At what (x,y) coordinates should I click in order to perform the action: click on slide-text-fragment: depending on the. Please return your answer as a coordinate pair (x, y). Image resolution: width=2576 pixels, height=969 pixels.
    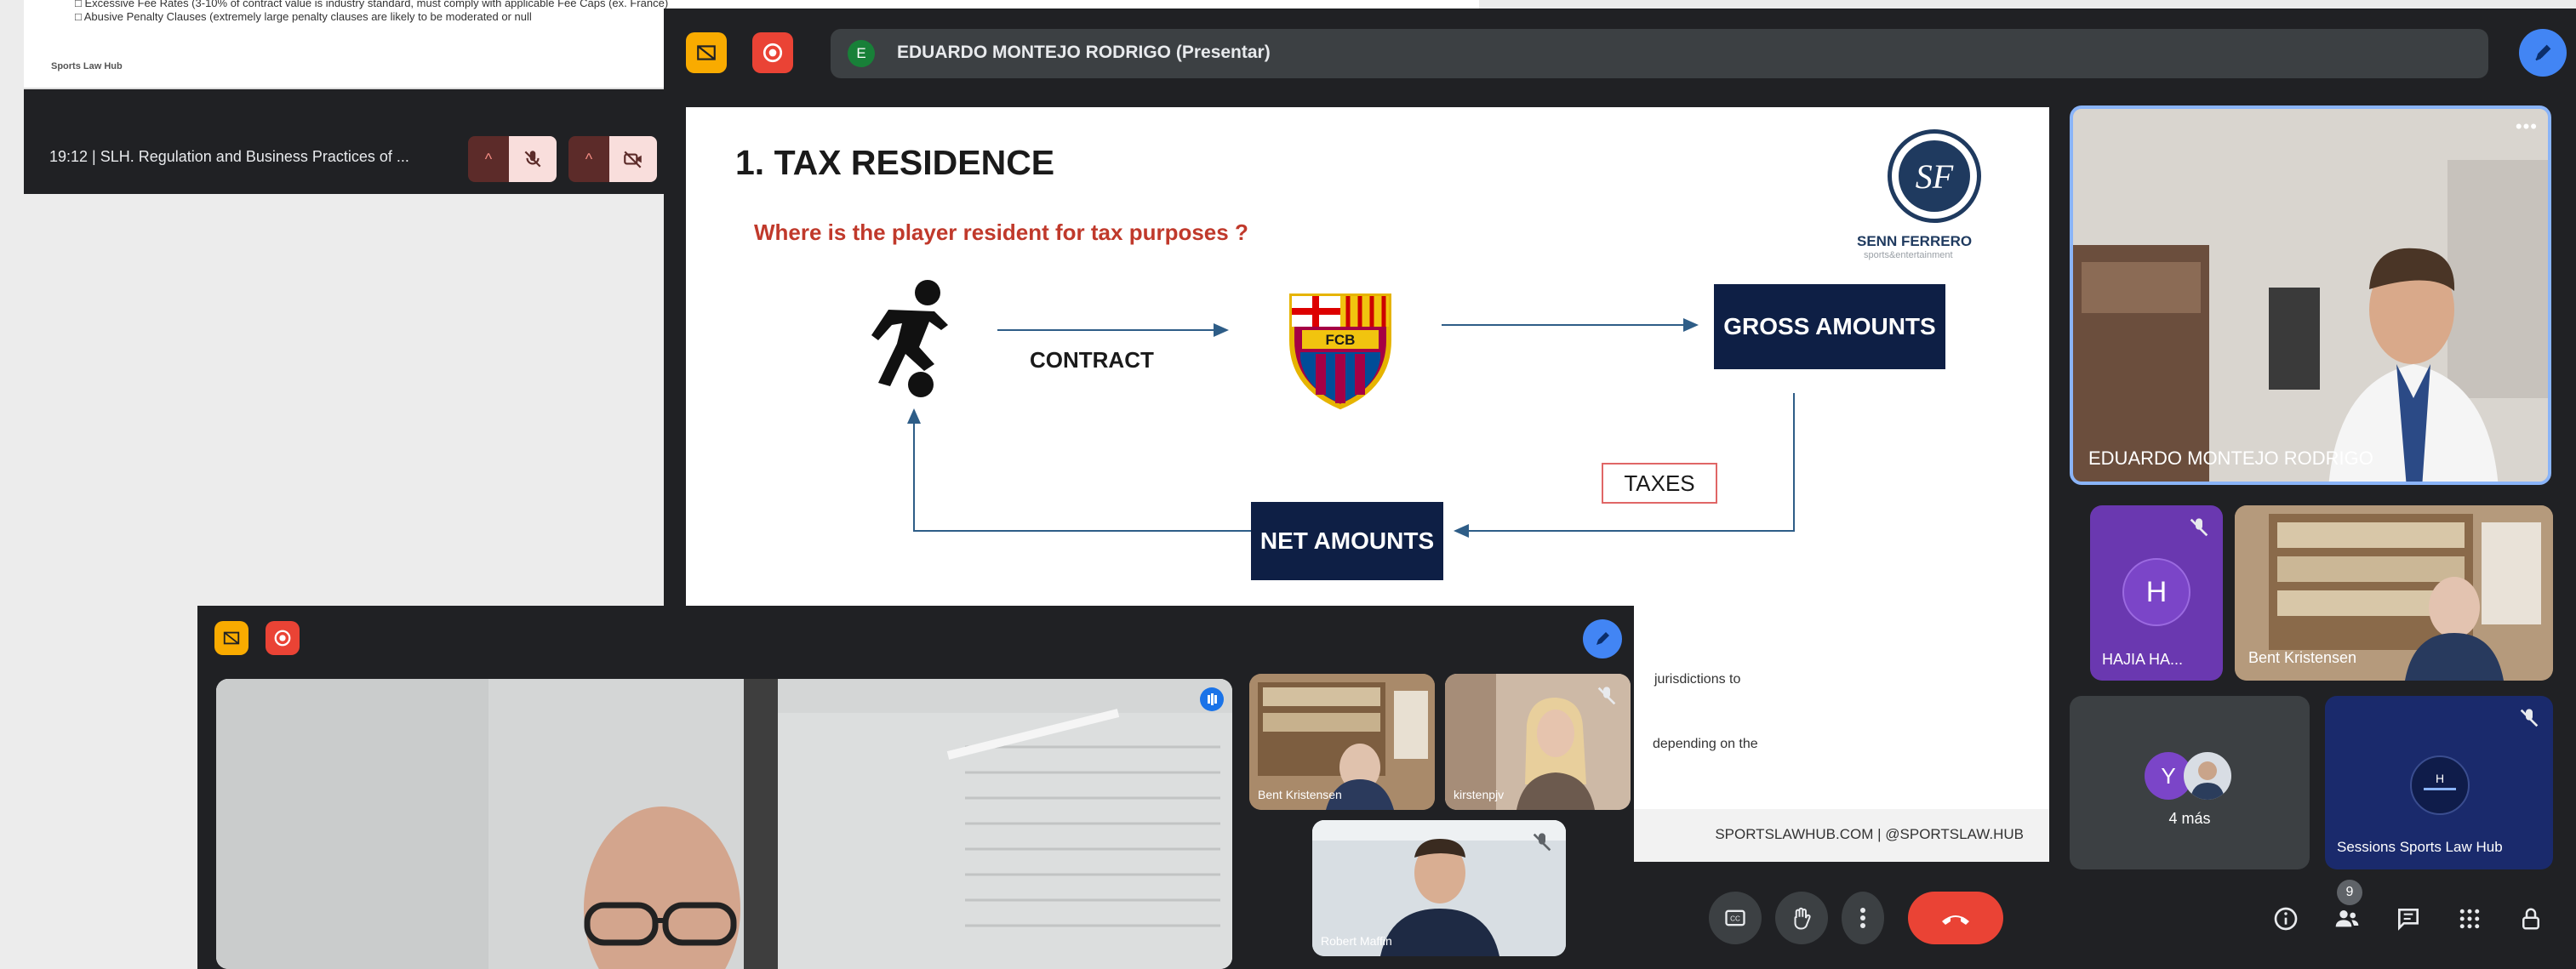
    Looking at the image, I should click on (1705, 744).